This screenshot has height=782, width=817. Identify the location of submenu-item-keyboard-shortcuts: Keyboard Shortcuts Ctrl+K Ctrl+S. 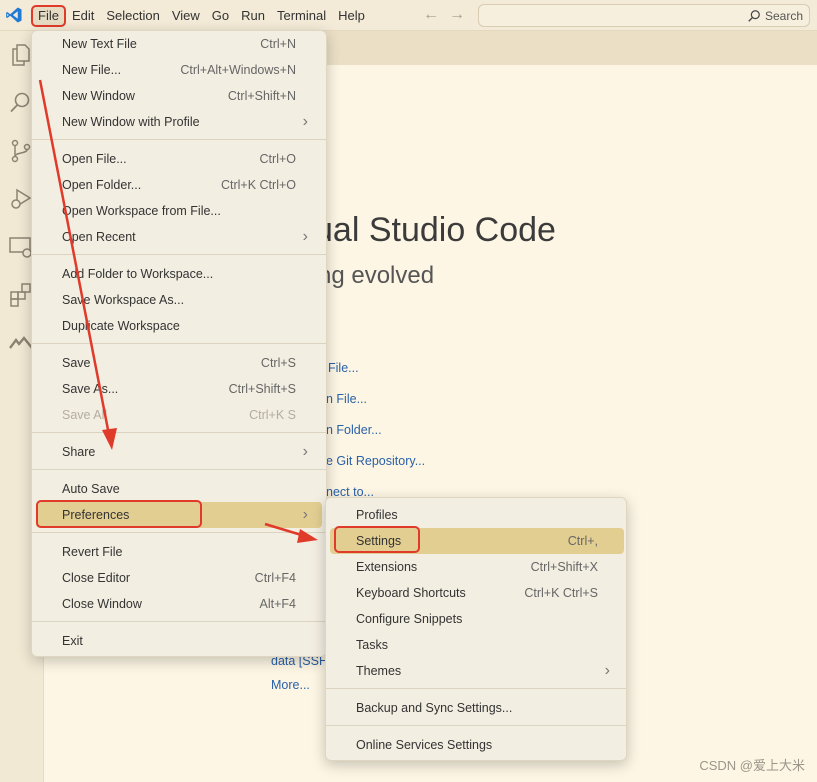
(477, 593).